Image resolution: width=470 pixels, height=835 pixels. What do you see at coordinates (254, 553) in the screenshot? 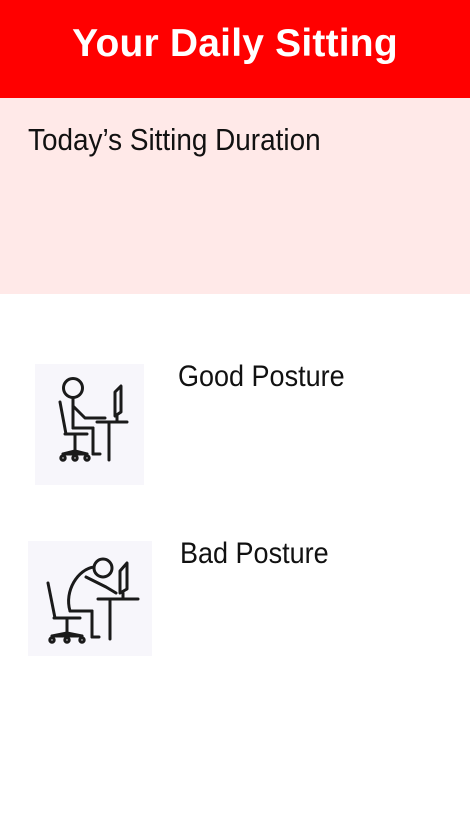
I see `bad-posture-label: Bad Posture` at bounding box center [254, 553].